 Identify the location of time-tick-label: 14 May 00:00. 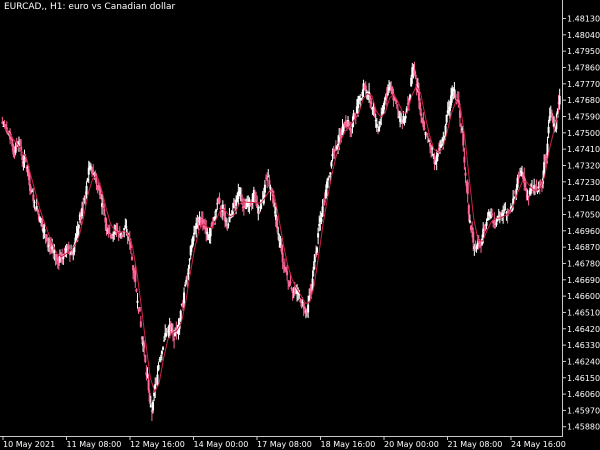
(221, 444).